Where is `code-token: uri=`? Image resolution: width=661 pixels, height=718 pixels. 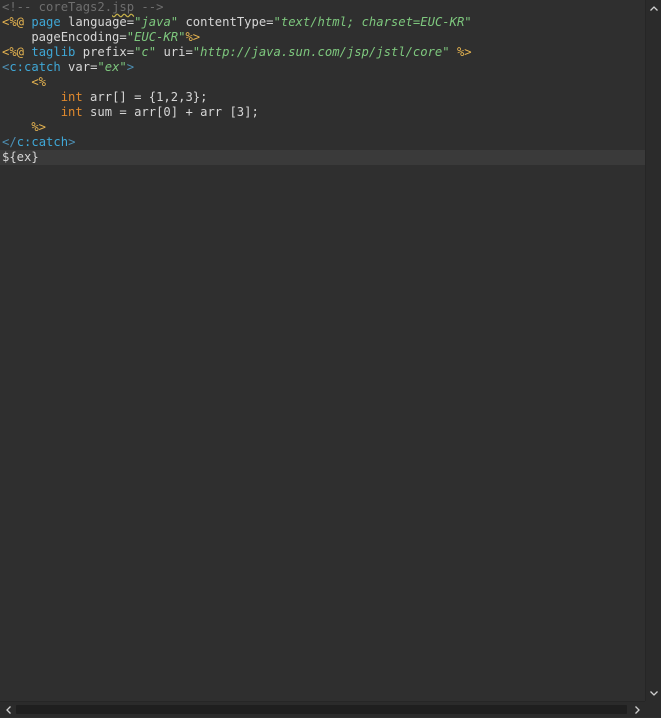
code-token: uri= is located at coordinates (174, 52).